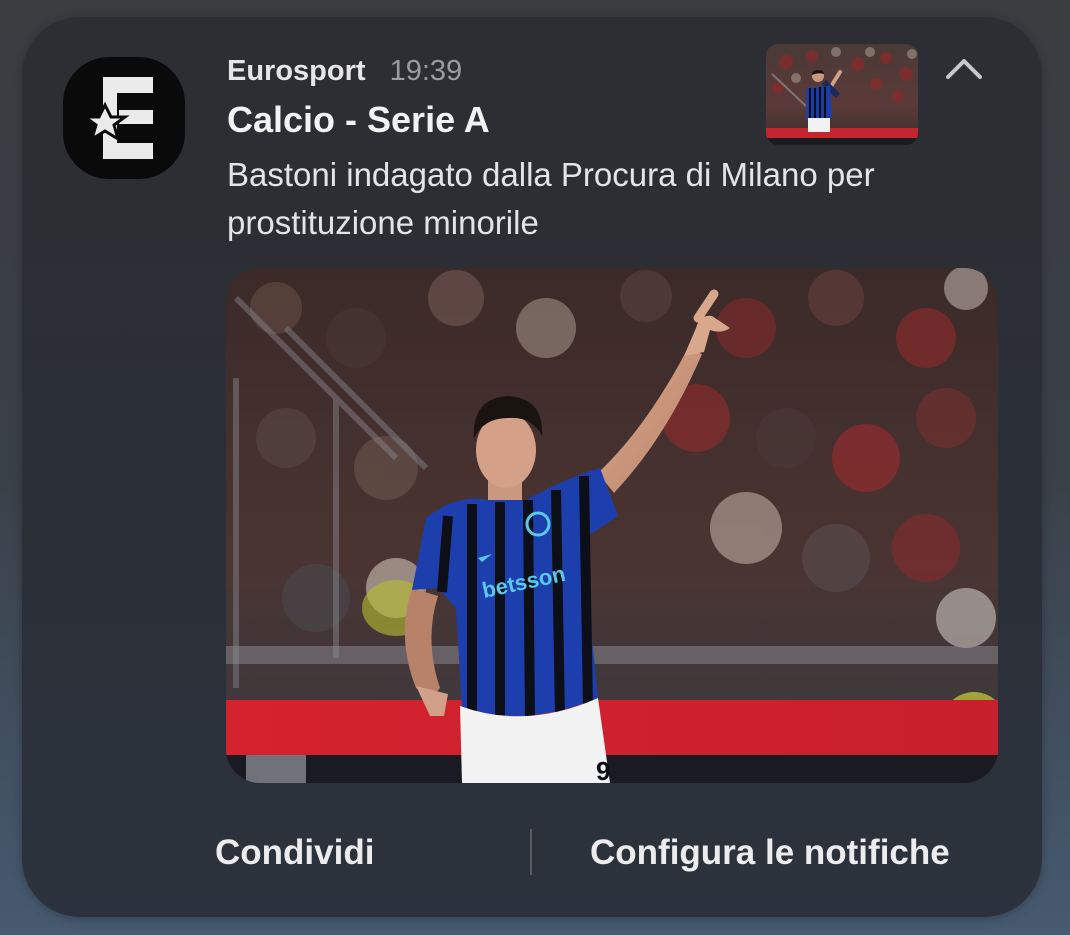  Describe the element at coordinates (426, 70) in the screenshot. I see `notification-time: 19:39` at that location.